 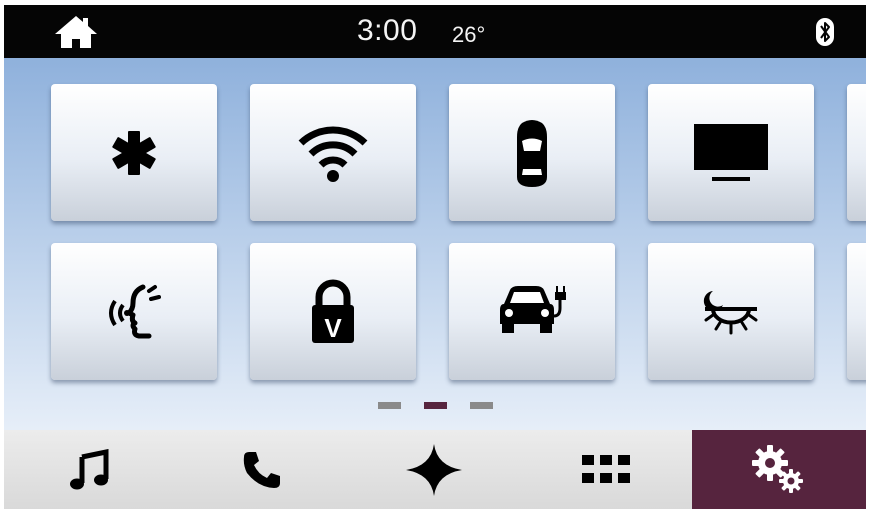 I want to click on tile-ev-charging, so click(x=532, y=311).